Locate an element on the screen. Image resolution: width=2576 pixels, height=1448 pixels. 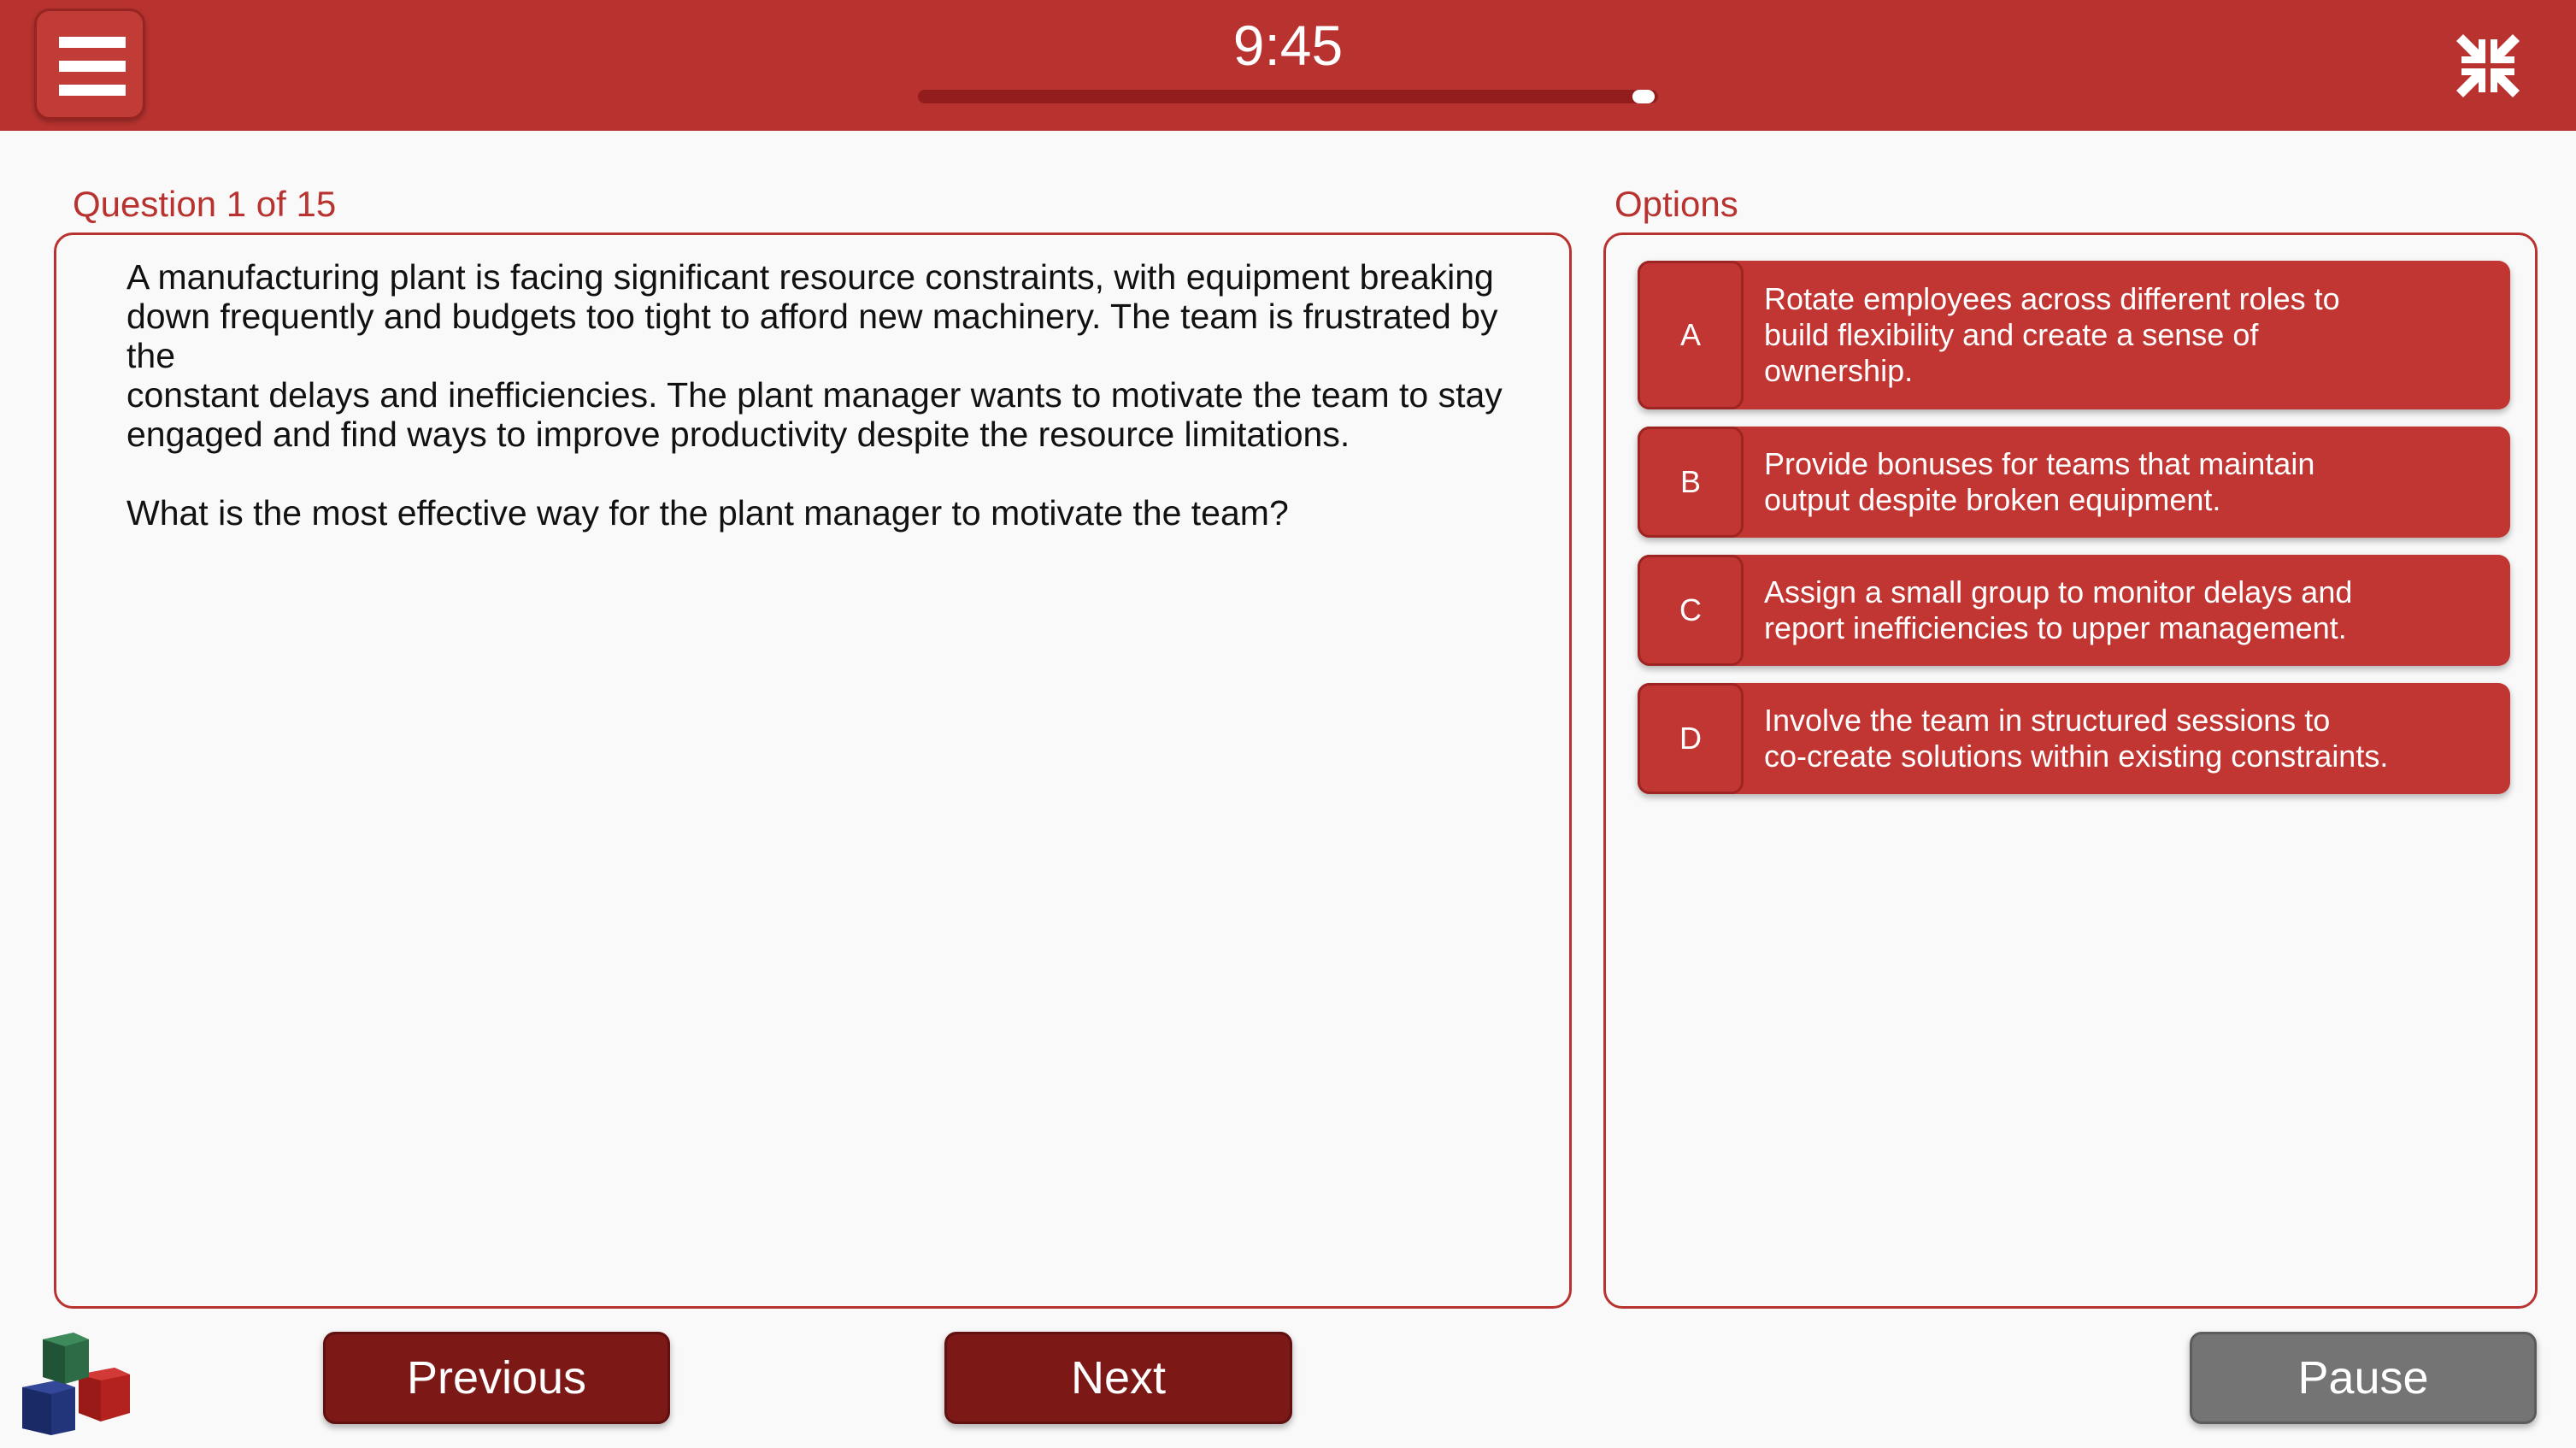
pause-button: Pause is located at coordinates (2363, 1378).